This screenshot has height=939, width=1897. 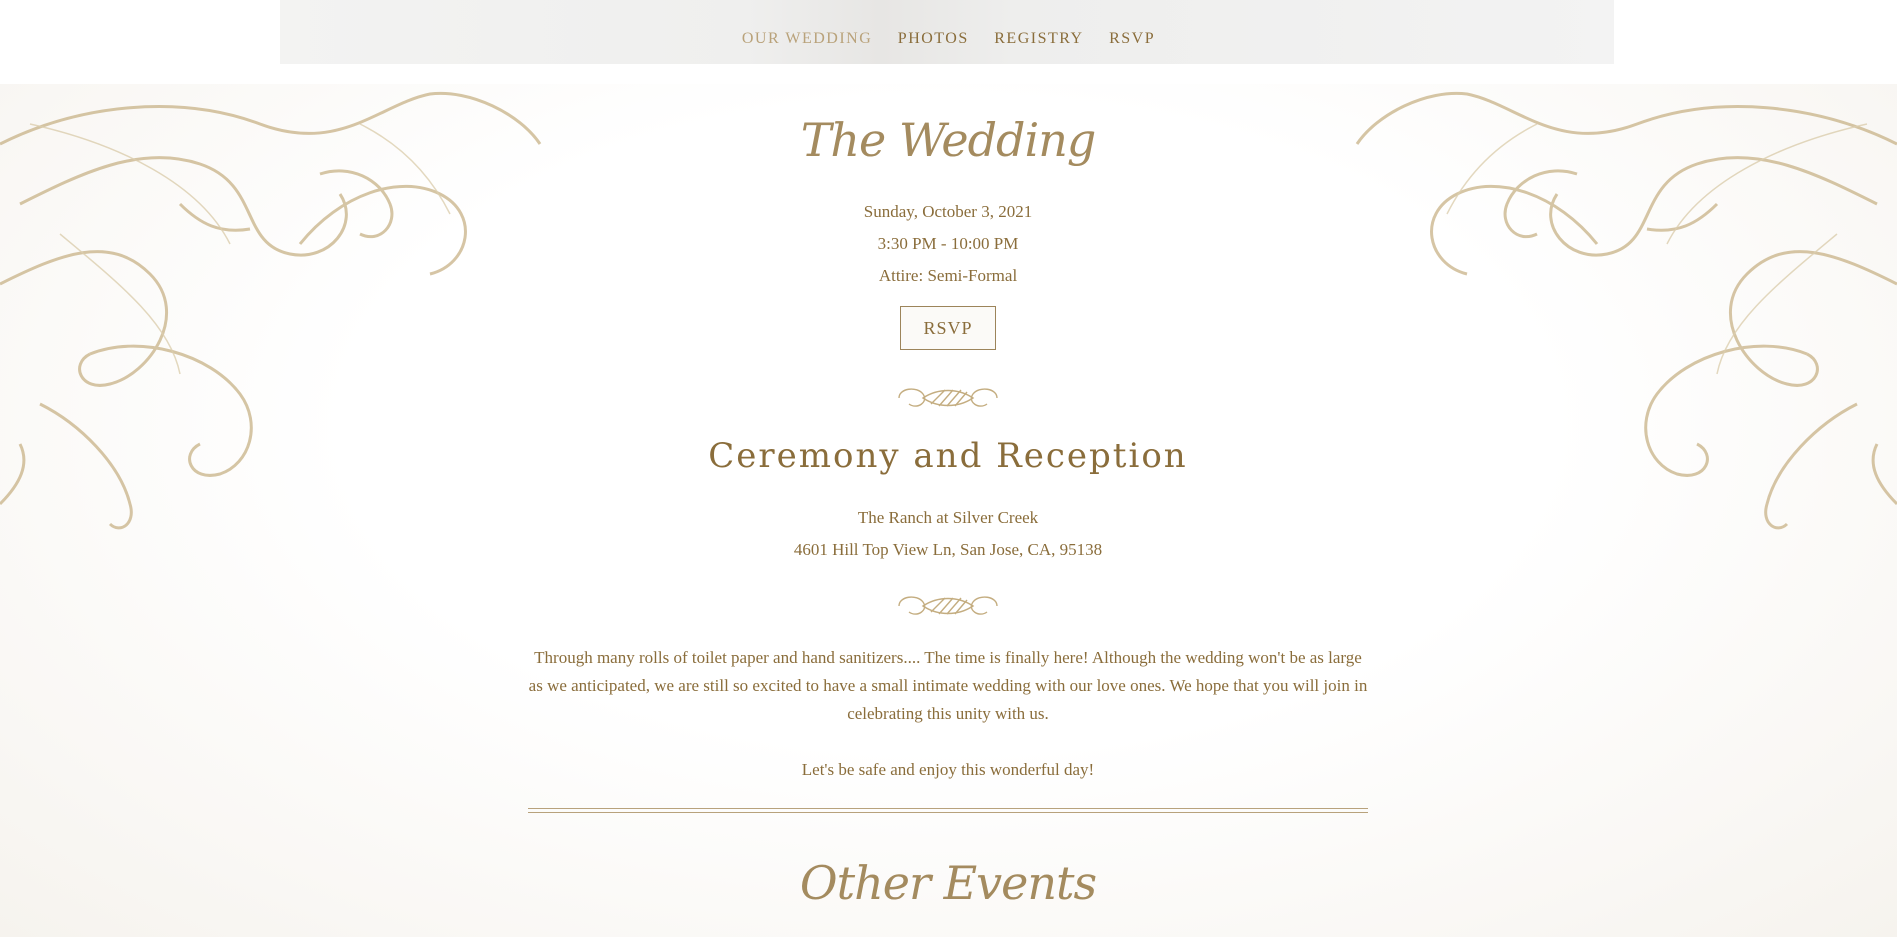 I want to click on ceremony-heading: Ceremony and Reception, so click(x=948, y=456).